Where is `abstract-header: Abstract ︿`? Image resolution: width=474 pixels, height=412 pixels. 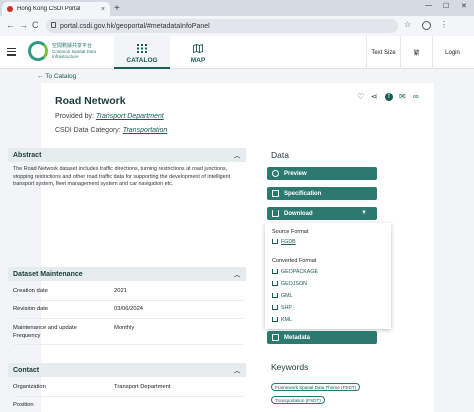
abstract-header: Abstract ︿ is located at coordinates (127, 155).